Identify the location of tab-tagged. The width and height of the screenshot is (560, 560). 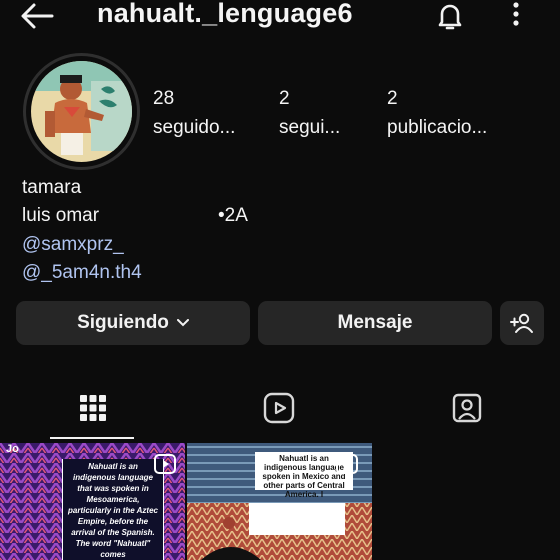
(467, 408).